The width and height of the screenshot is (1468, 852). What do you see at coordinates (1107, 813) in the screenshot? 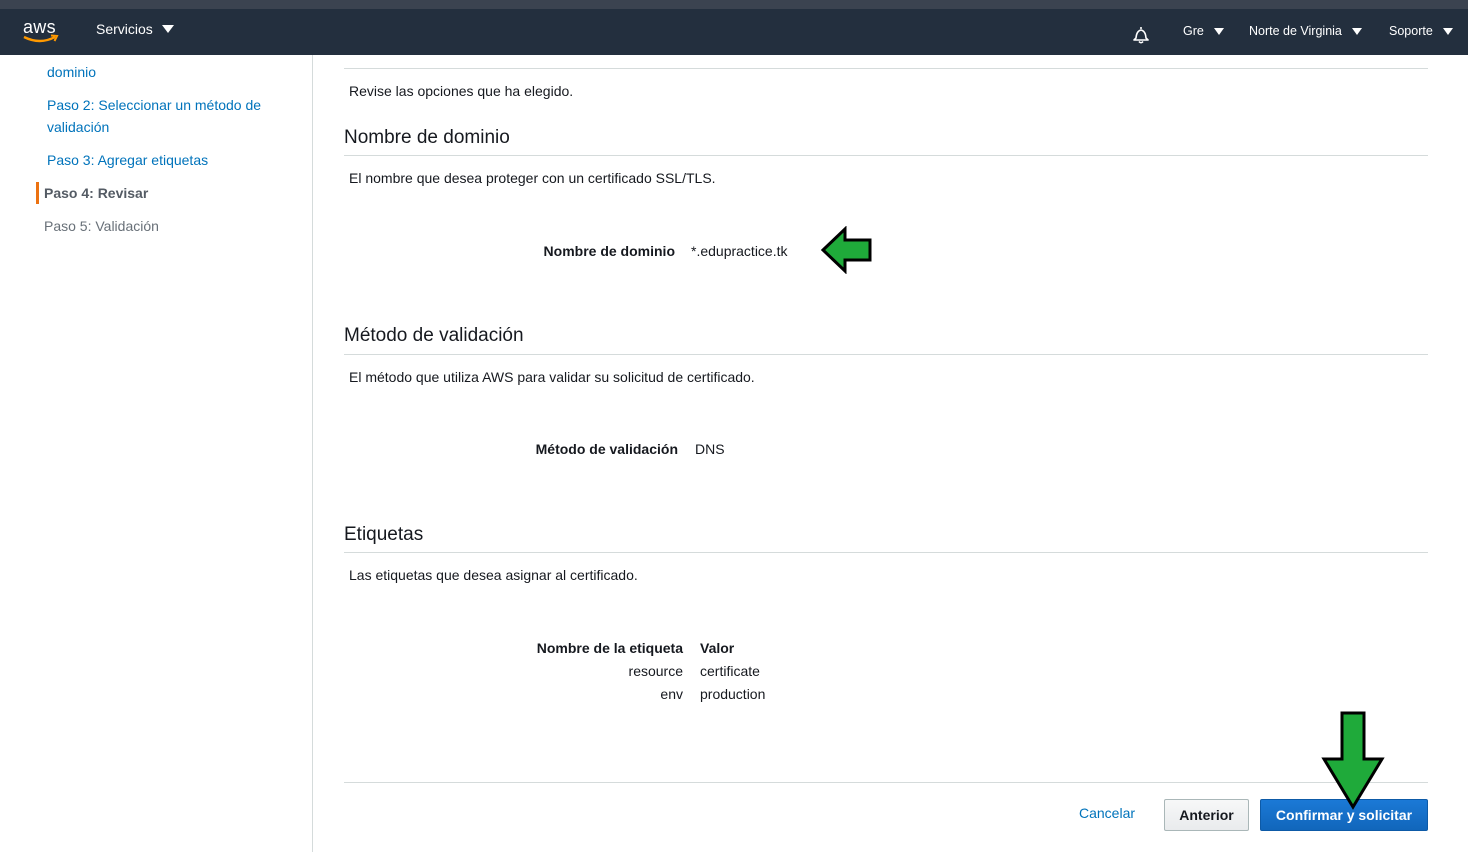
I see `cancel-button: Cancelar` at bounding box center [1107, 813].